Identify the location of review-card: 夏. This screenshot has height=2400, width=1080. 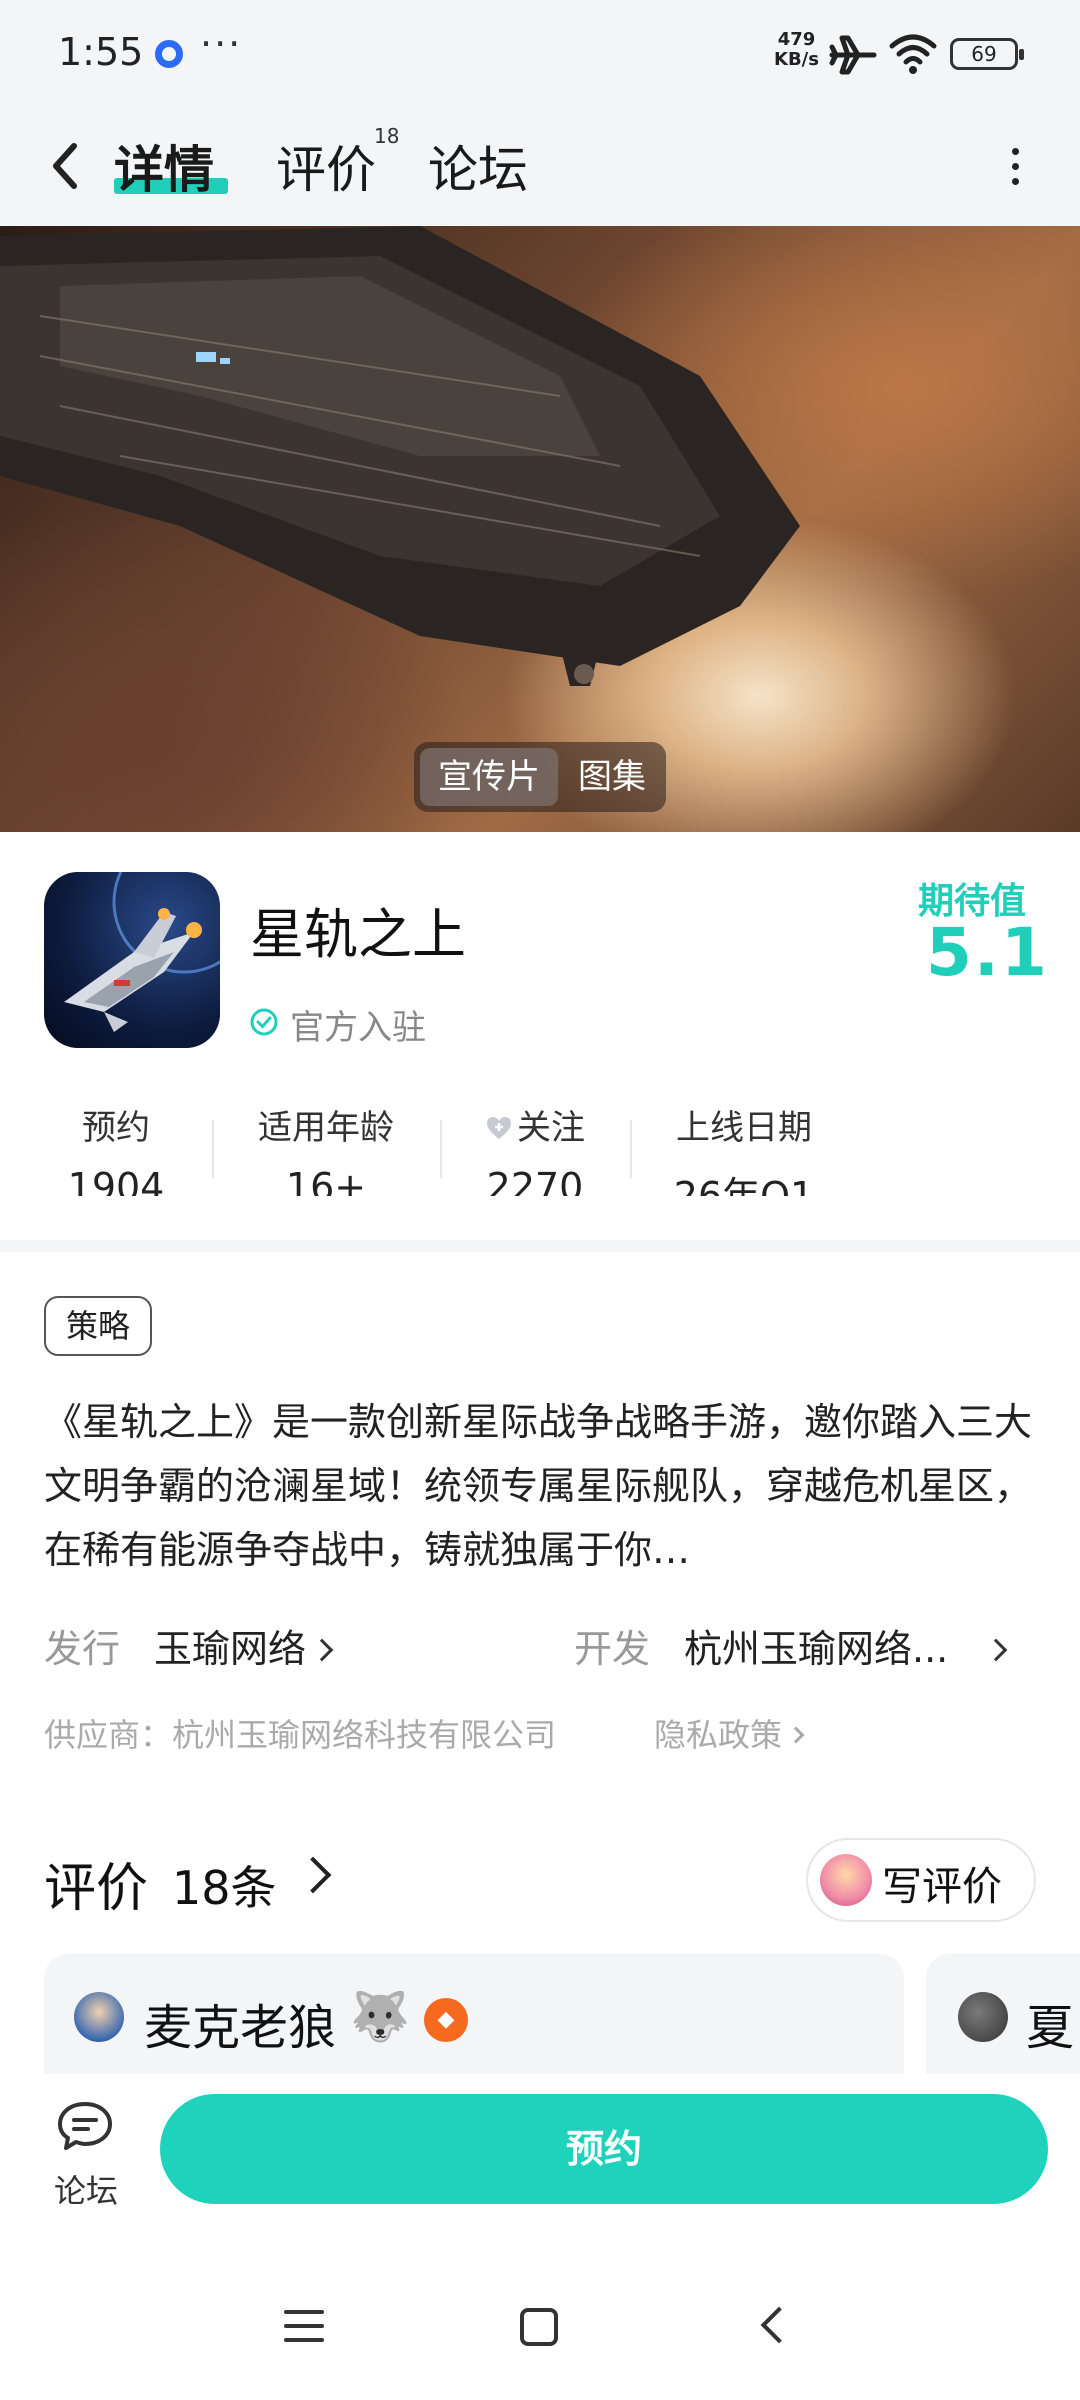
(1003, 2014).